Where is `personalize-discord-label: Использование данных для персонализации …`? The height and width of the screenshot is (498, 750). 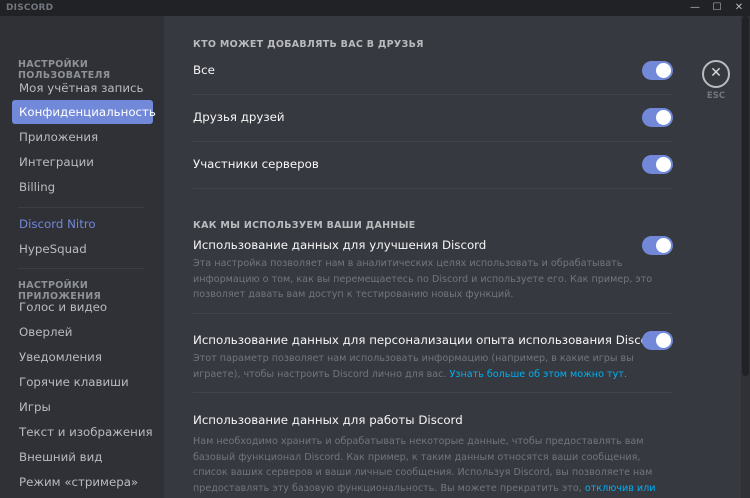 personalize-discord-label: Использование данных для персонализации … is located at coordinates (427, 340).